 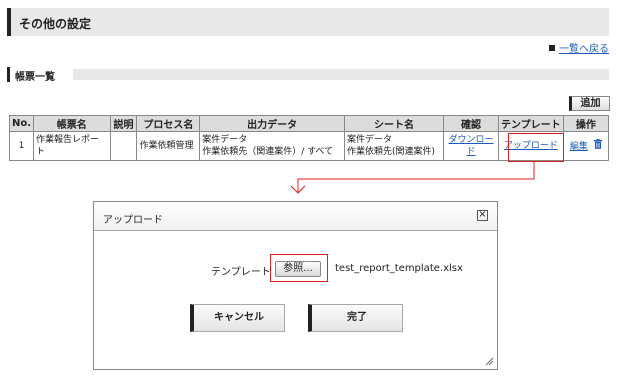 What do you see at coordinates (272, 123) in the screenshot?
I see `col-header-output-data: 出力データ` at bounding box center [272, 123].